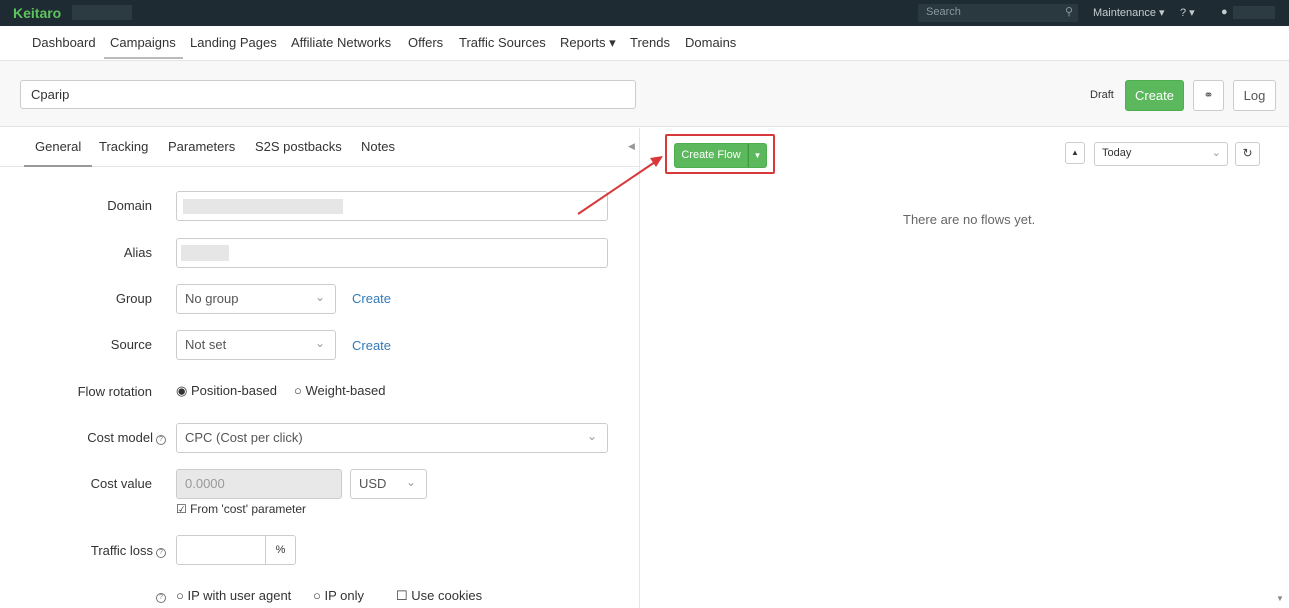 The height and width of the screenshot is (608, 1289). Describe the element at coordinates (256, 299) in the screenshot. I see `group-select: No group ⌄` at that location.